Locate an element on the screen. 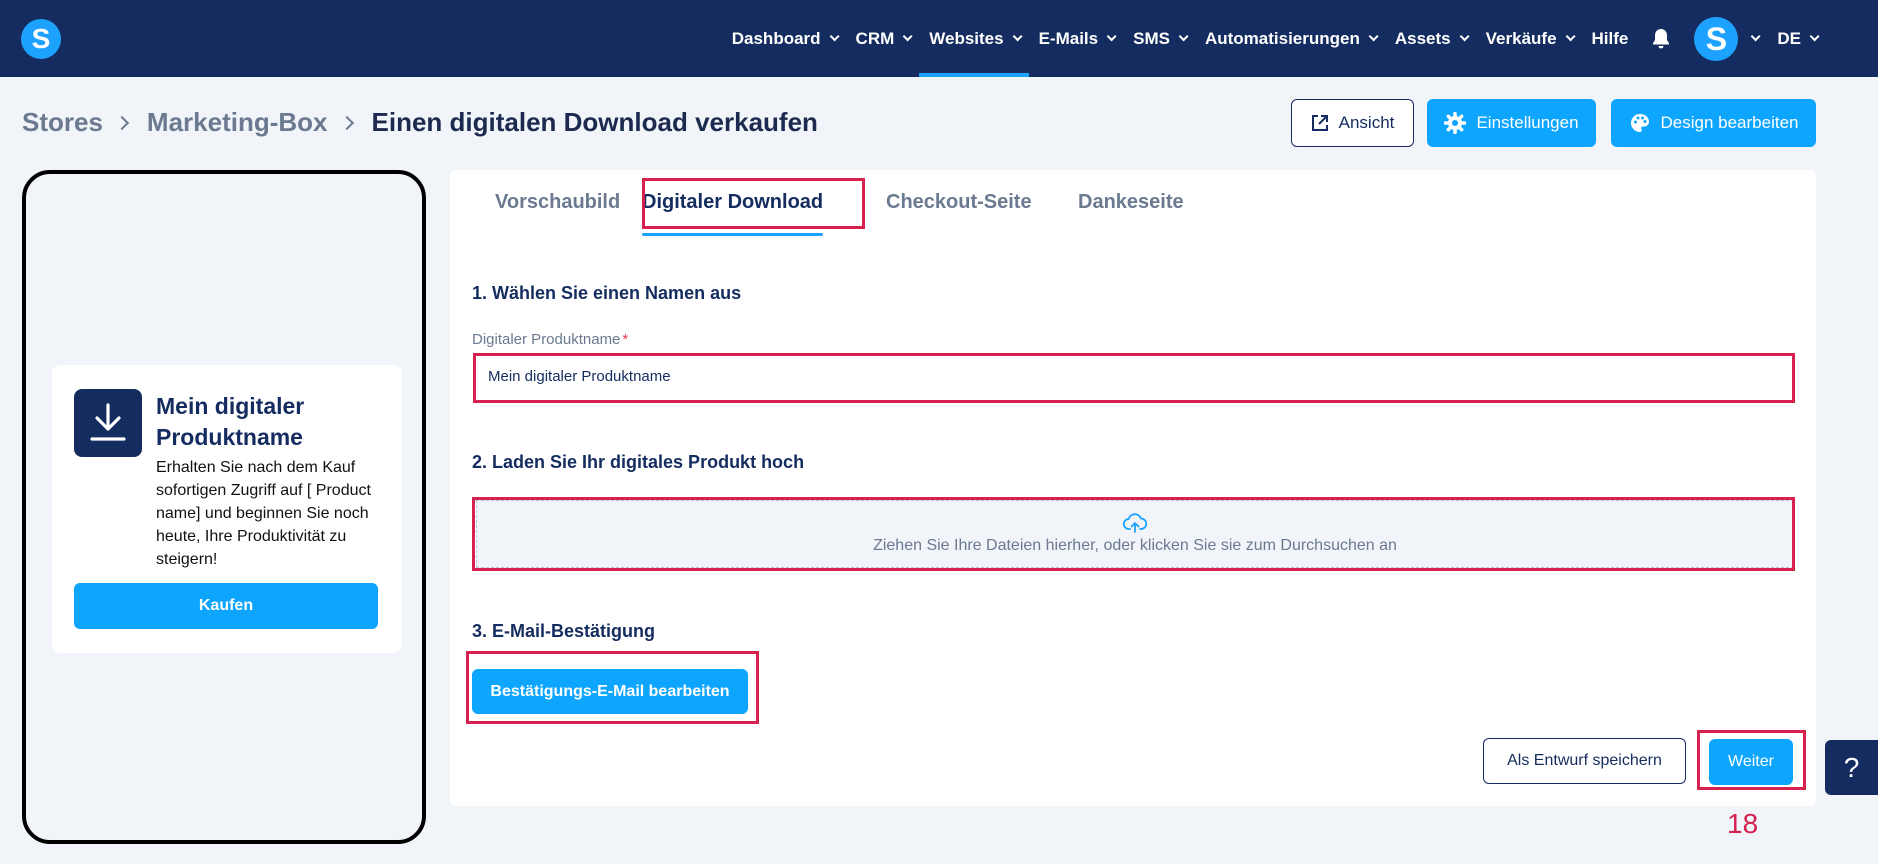  palette-icon is located at coordinates (1639, 123).